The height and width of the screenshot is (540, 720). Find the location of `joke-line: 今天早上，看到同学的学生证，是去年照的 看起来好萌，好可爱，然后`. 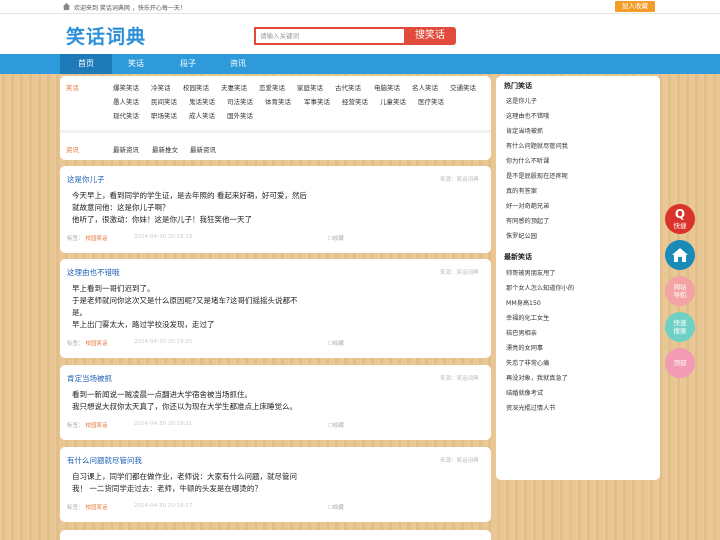

joke-line: 今天早上，看到同学的学生证，是去年照的 看起来好萌，好可爱，然后 is located at coordinates (189, 195).